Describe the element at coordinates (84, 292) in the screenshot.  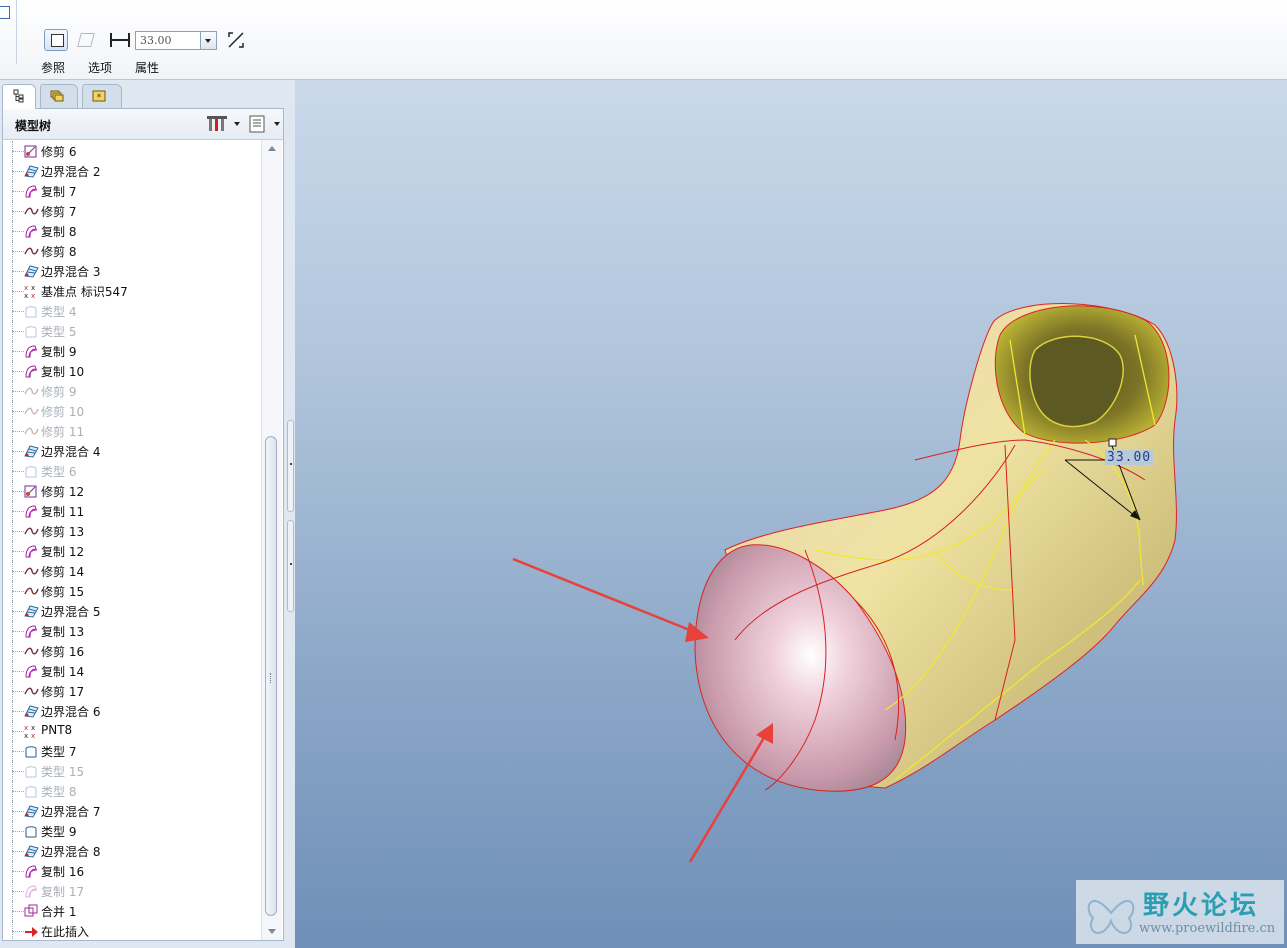
I see `tree-item-label: 基准点 标识547` at that location.